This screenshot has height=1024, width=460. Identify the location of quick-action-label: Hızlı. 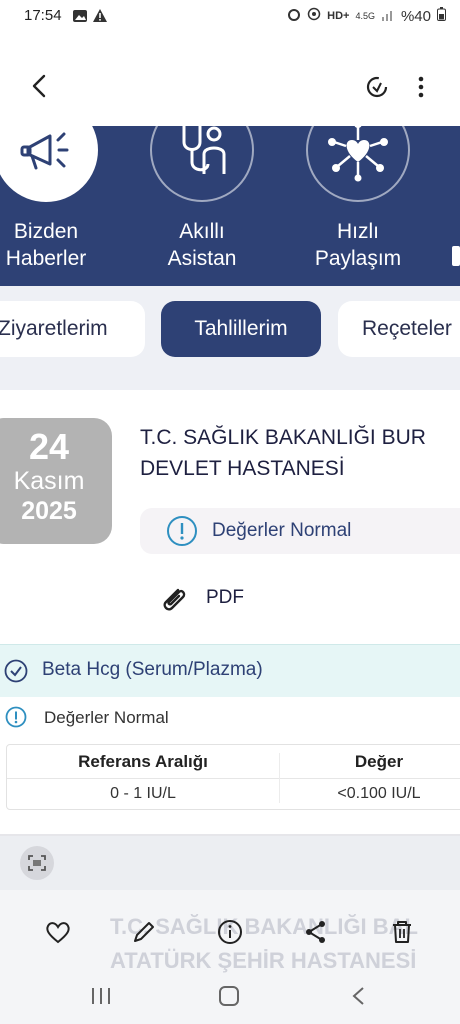
(358, 231).